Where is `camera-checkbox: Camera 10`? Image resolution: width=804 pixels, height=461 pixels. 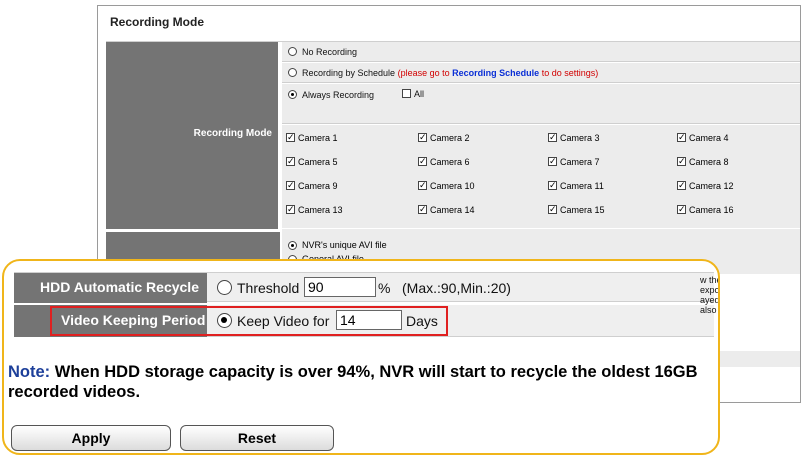 camera-checkbox: Camera 10 is located at coordinates (446, 185).